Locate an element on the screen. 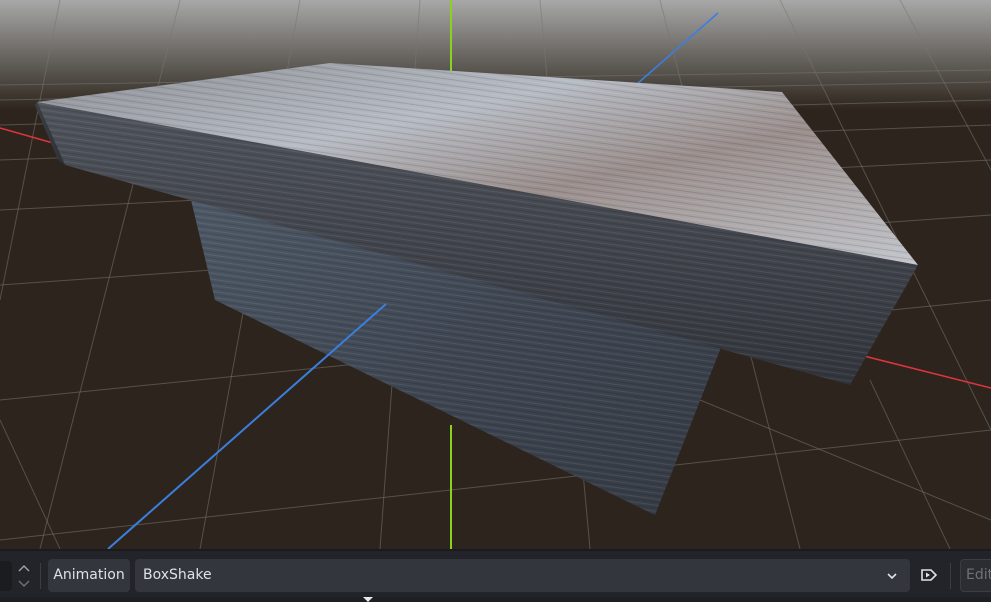  animation-menu-label: Animation is located at coordinates (89, 575).